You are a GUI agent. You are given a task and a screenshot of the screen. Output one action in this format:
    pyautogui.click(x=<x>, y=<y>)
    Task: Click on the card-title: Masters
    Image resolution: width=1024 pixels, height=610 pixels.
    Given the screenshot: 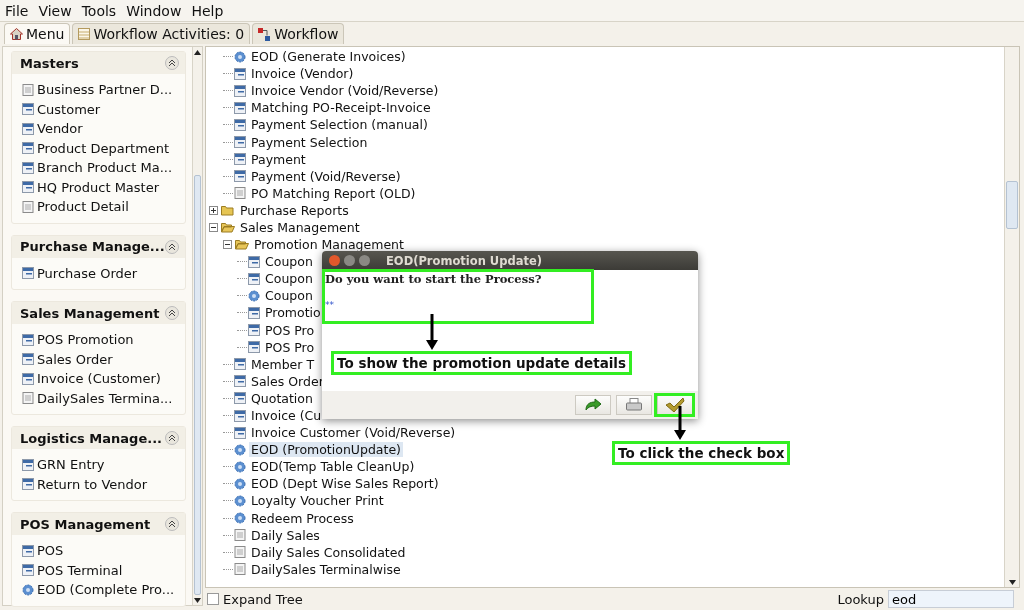 What is the action you would take?
    pyautogui.click(x=49, y=63)
    